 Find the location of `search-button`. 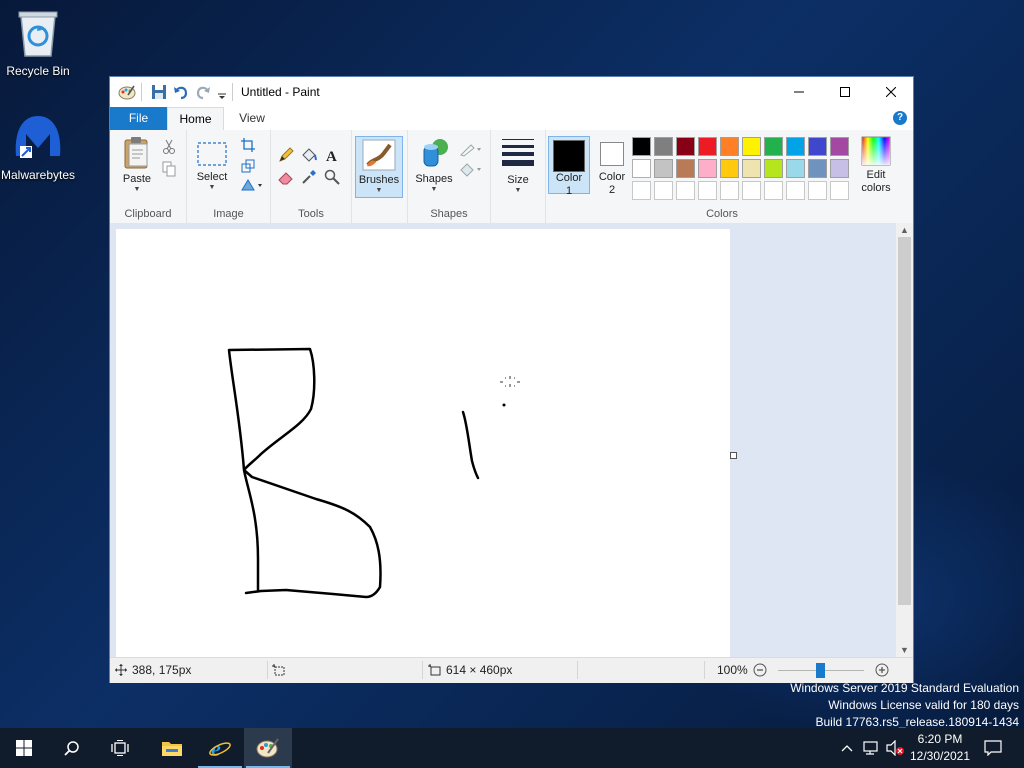

search-button is located at coordinates (72, 748).